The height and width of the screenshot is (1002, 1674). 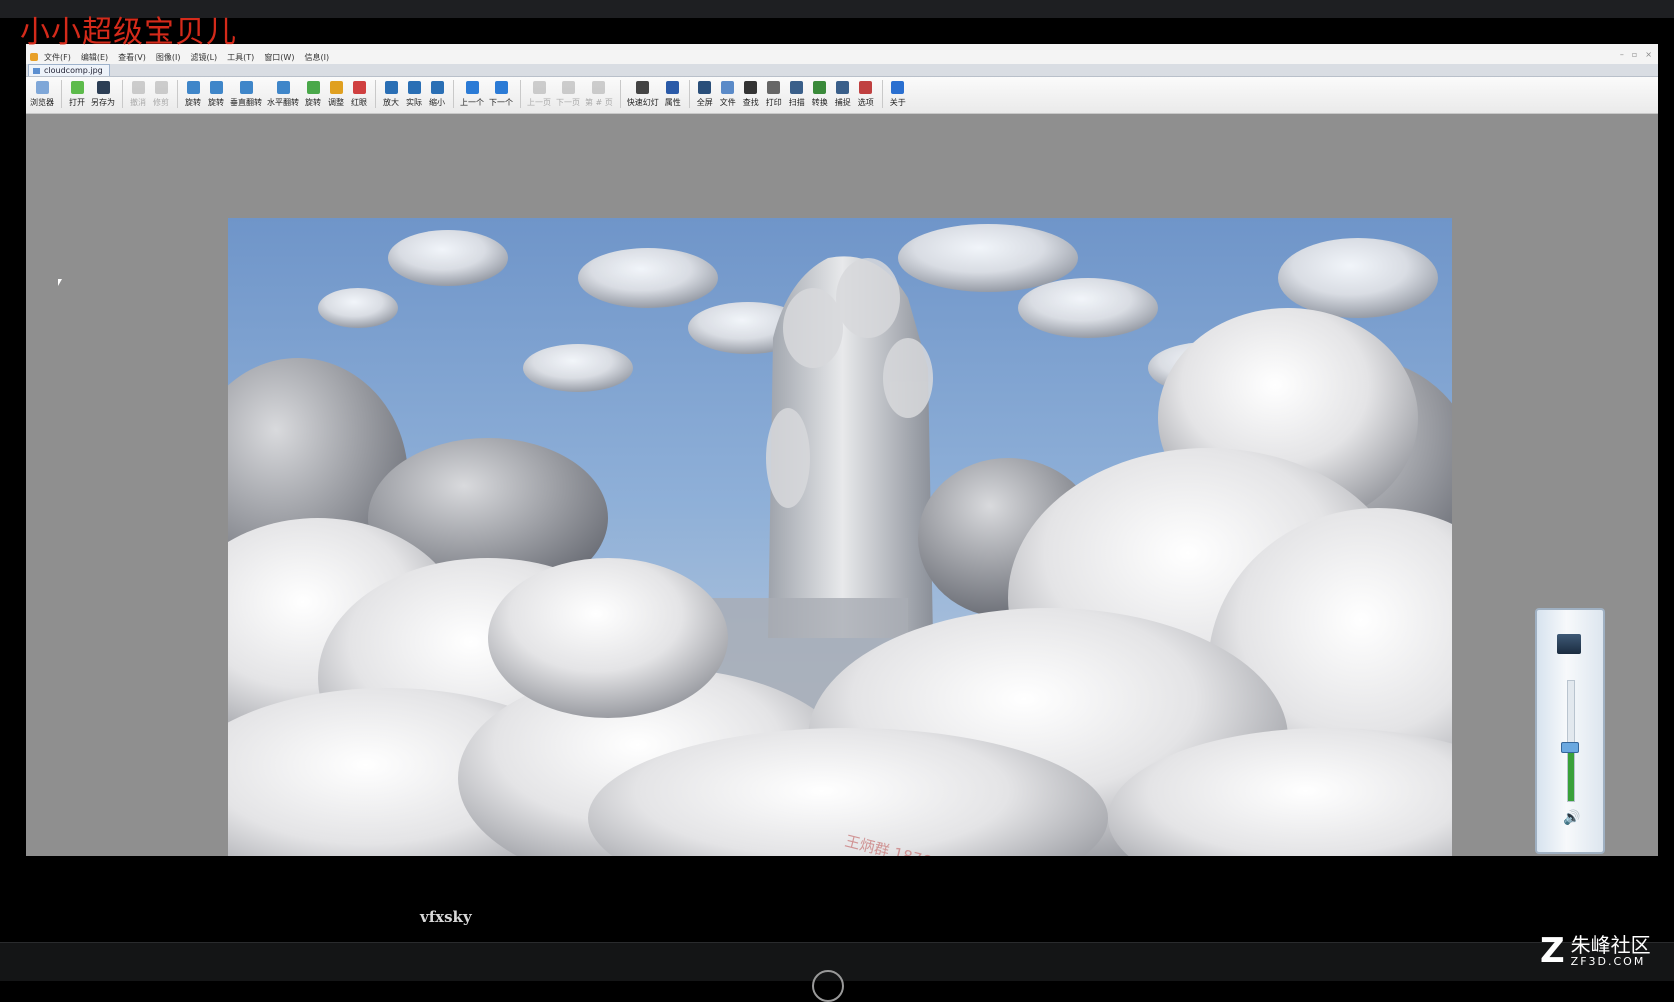 I want to click on toolbar-button-fullscreen: 全屏, so click(x=705, y=93).